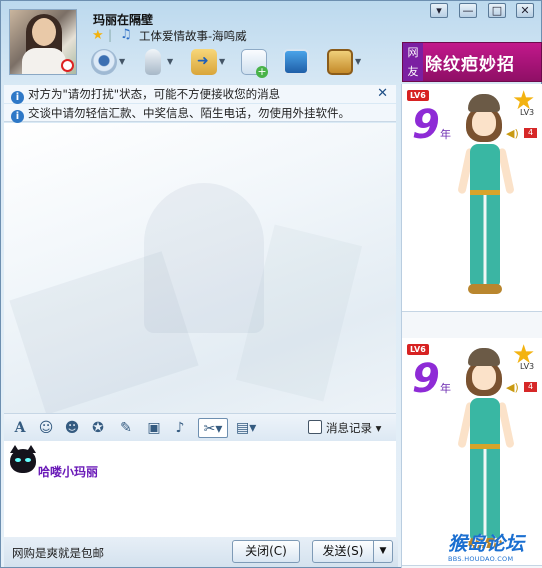 The height and width of the screenshot is (568, 542). I want to click on ad-text: 除纹疤妙招, so click(470, 65).